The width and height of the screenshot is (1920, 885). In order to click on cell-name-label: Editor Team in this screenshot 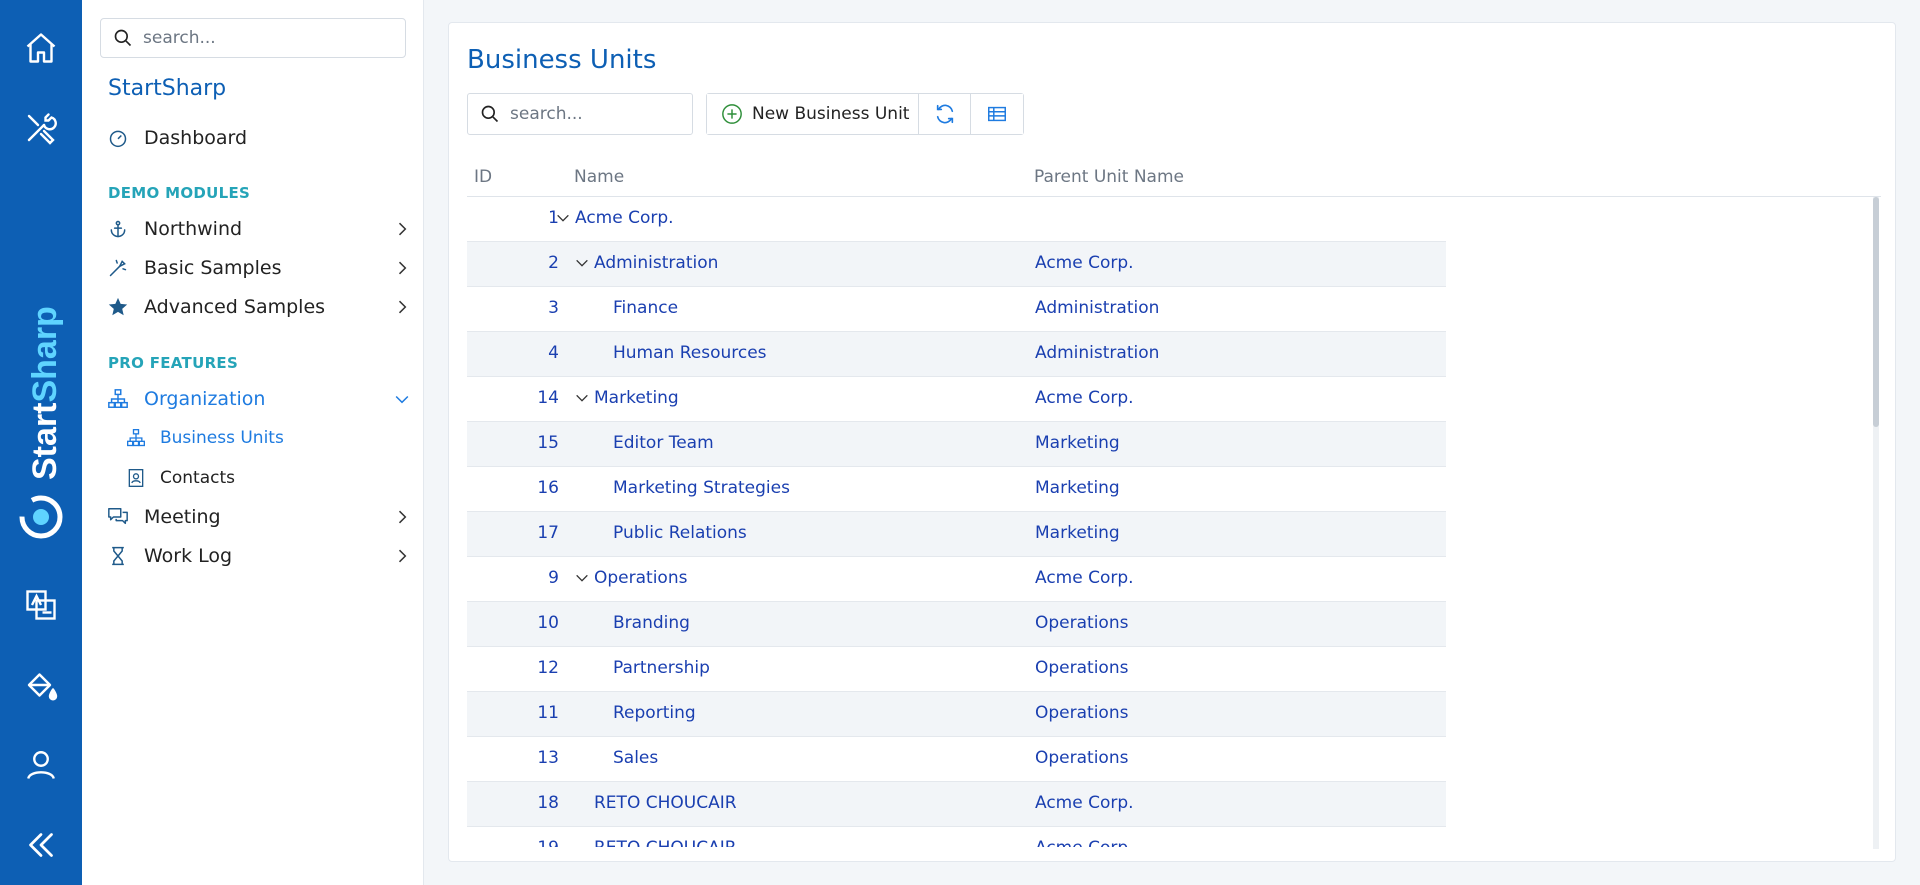, I will do `click(663, 443)`.